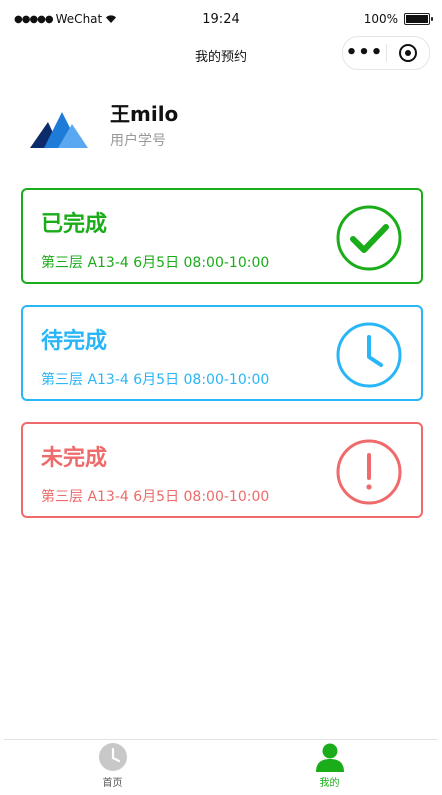 The height and width of the screenshot is (795, 442). Describe the element at coordinates (74, 458) in the screenshot. I see `reservation-status: 未完成` at that location.